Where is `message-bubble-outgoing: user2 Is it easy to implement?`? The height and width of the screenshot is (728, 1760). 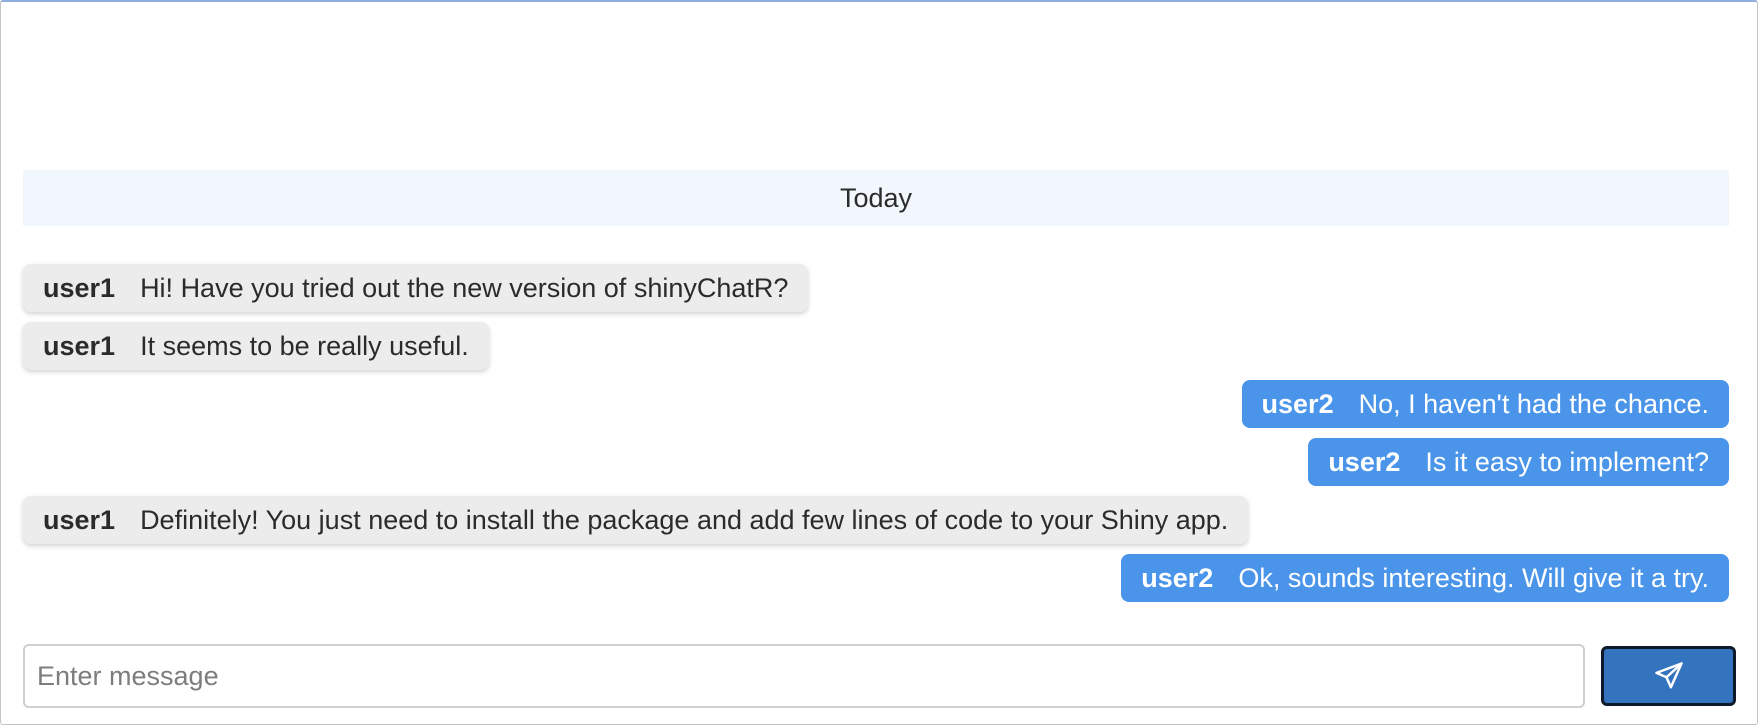
message-bubble-outgoing: user2 Is it easy to implement? is located at coordinates (1518, 462).